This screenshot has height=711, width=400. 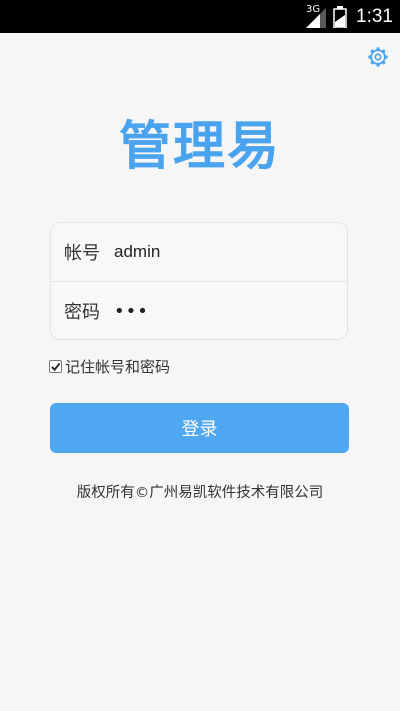 What do you see at coordinates (200, 16) in the screenshot?
I see `status-bar: 3G 1:31` at bounding box center [200, 16].